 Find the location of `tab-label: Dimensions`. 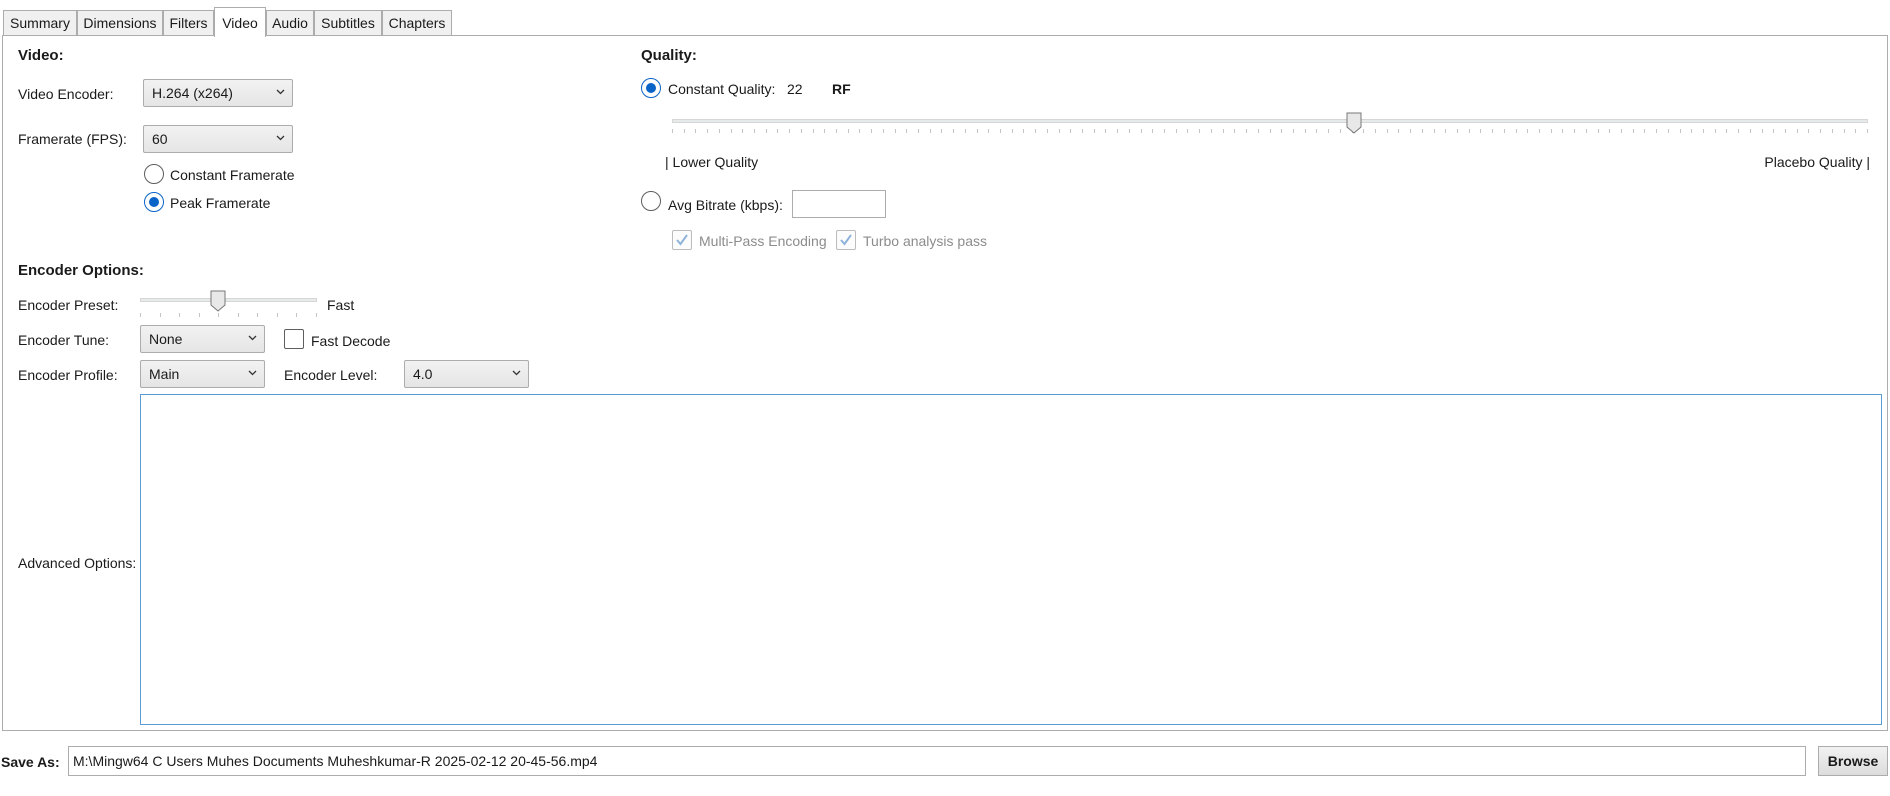

tab-label: Dimensions is located at coordinates (120, 23).